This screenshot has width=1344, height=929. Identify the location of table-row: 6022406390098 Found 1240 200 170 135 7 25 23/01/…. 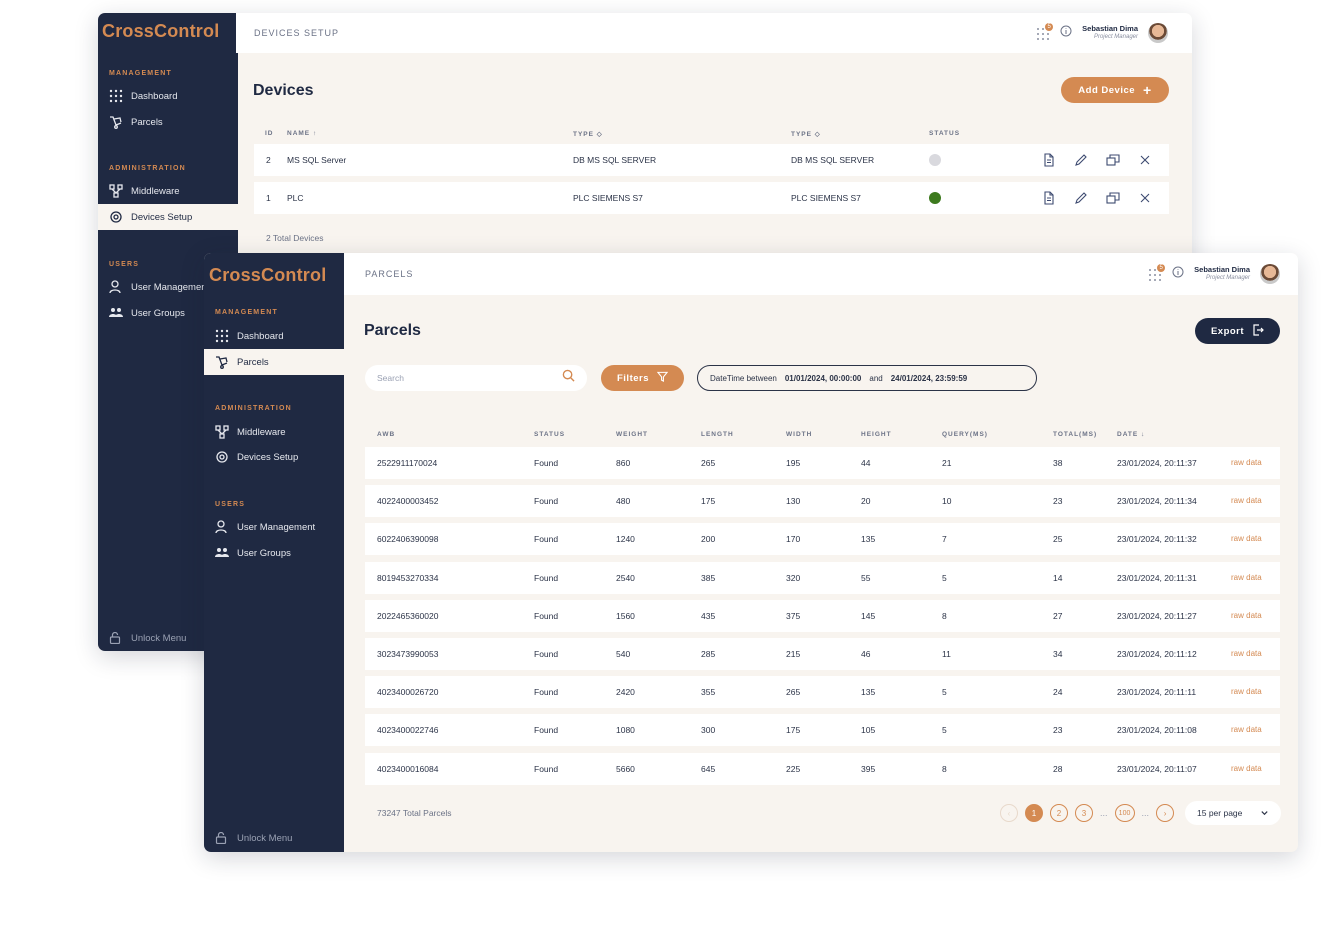
(822, 539).